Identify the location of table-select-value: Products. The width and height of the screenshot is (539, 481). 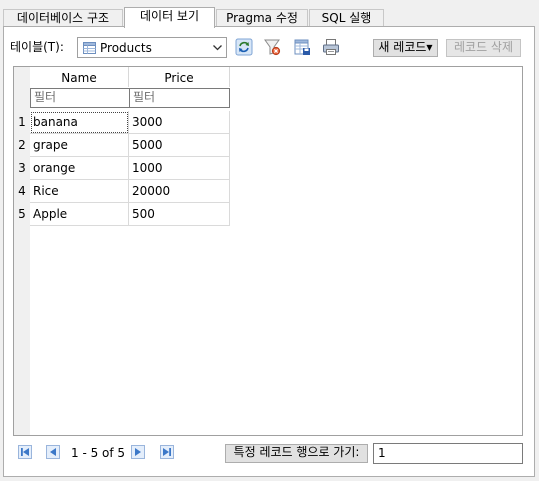
(126, 48).